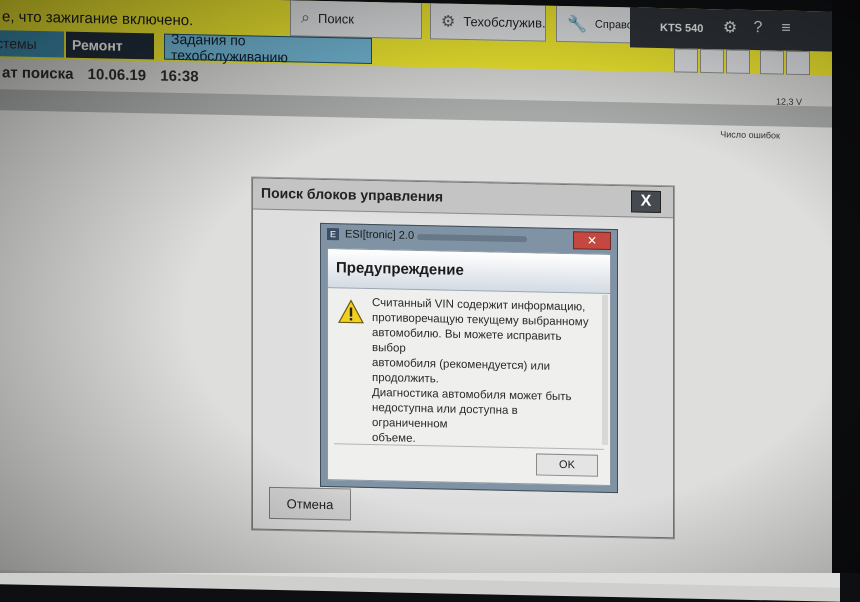 Image resolution: width=860 pixels, height=602 pixels. I want to click on search-time: 16:38, so click(179, 76).